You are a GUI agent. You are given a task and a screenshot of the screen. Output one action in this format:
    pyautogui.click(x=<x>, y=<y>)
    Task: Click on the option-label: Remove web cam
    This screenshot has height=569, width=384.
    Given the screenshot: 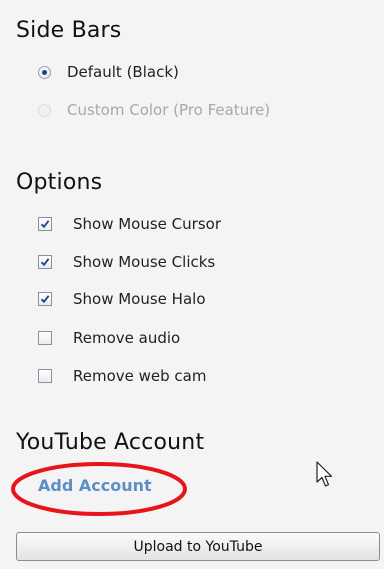 What is the action you would take?
    pyautogui.click(x=140, y=376)
    